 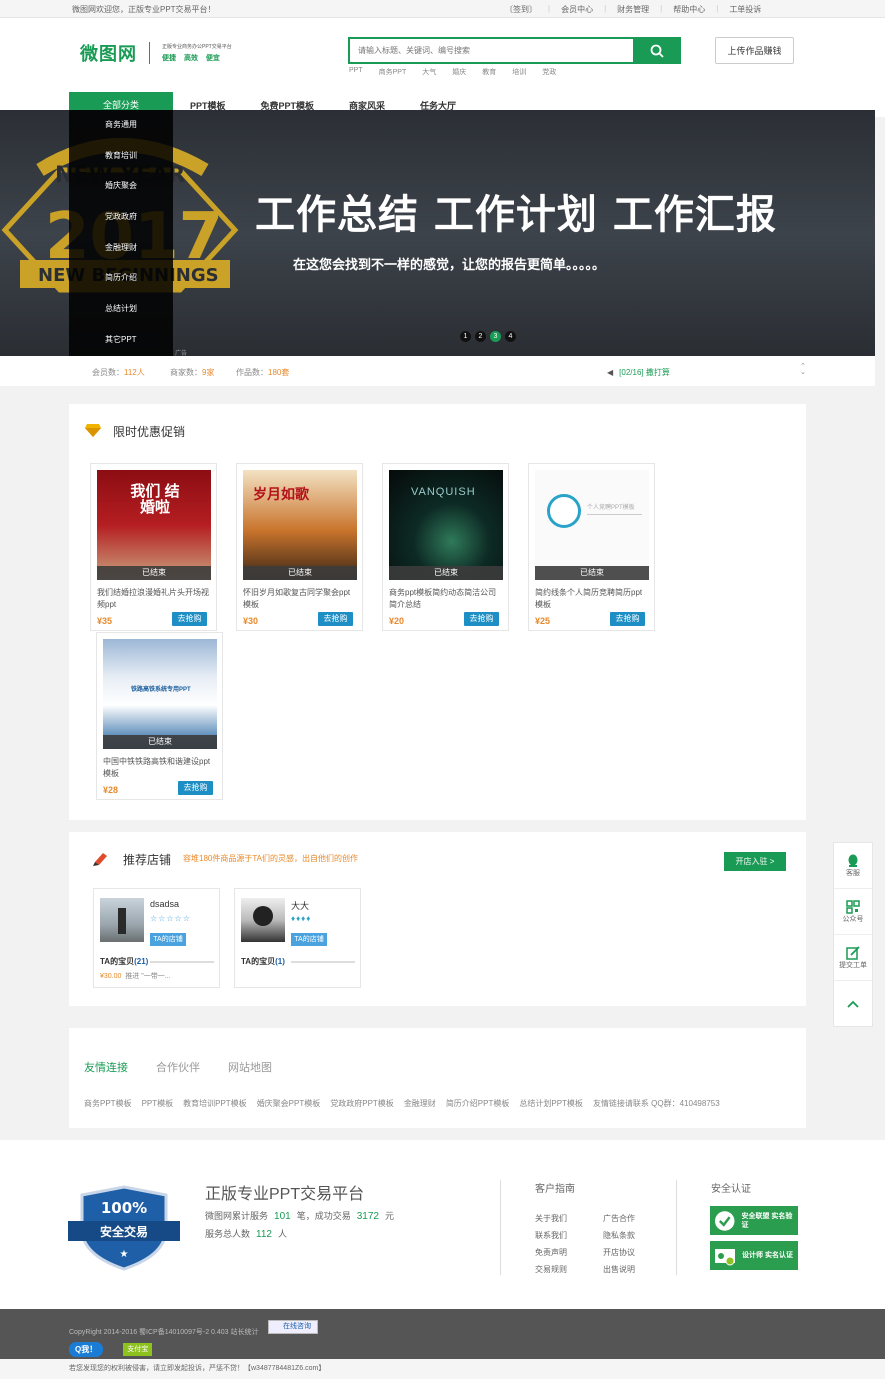 I want to click on tab-sitemap: 网站地图, so click(x=250, y=1067).